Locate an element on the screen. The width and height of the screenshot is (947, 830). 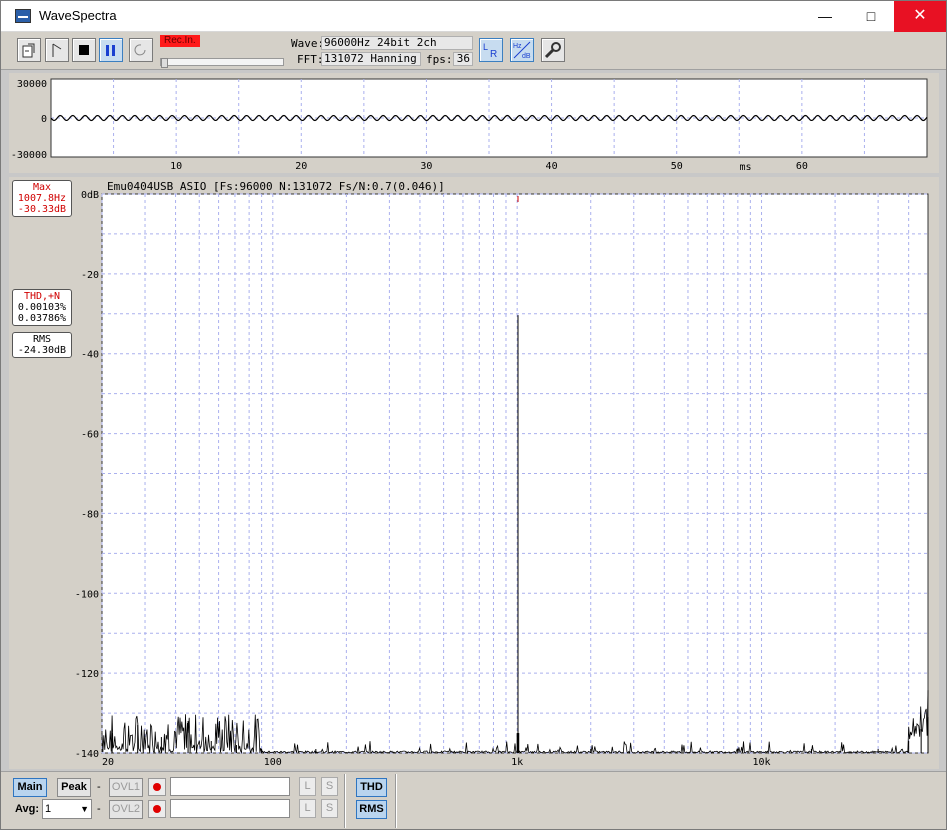
spectrum-y-tick-label: -60 is located at coordinates (90, 435).